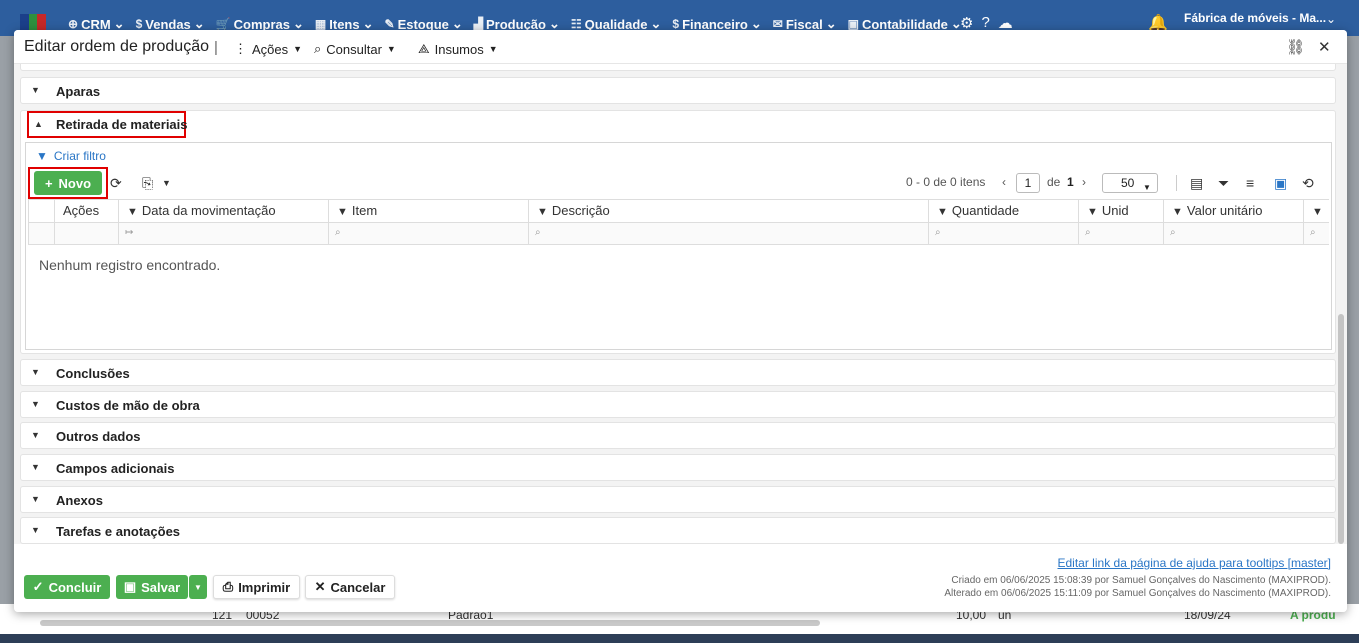 Image resolution: width=1359 pixels, height=643 pixels. Describe the element at coordinates (676, 24) in the screenshot. I see `money-bag-icon: $` at that location.